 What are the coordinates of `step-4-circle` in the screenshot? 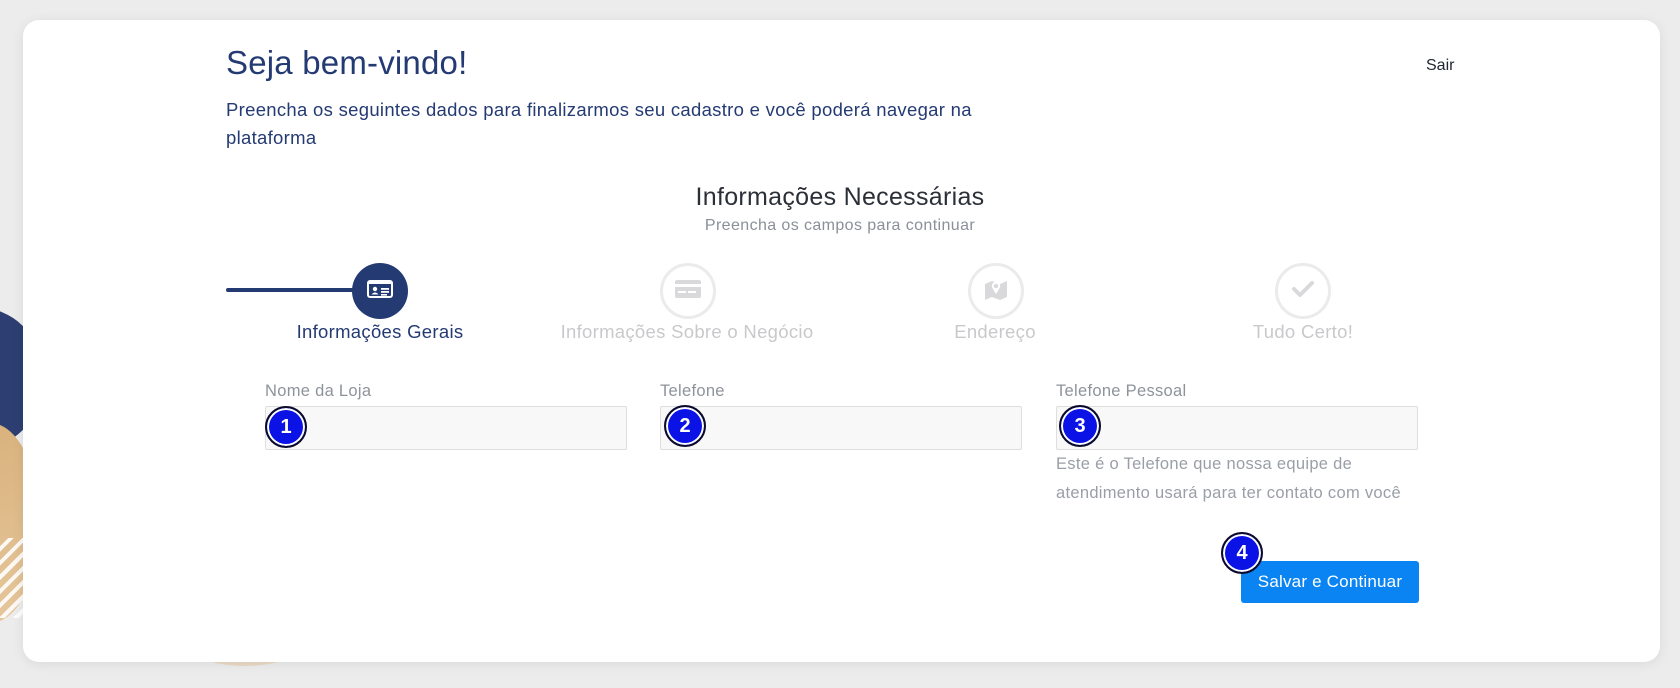 It's located at (1303, 291).